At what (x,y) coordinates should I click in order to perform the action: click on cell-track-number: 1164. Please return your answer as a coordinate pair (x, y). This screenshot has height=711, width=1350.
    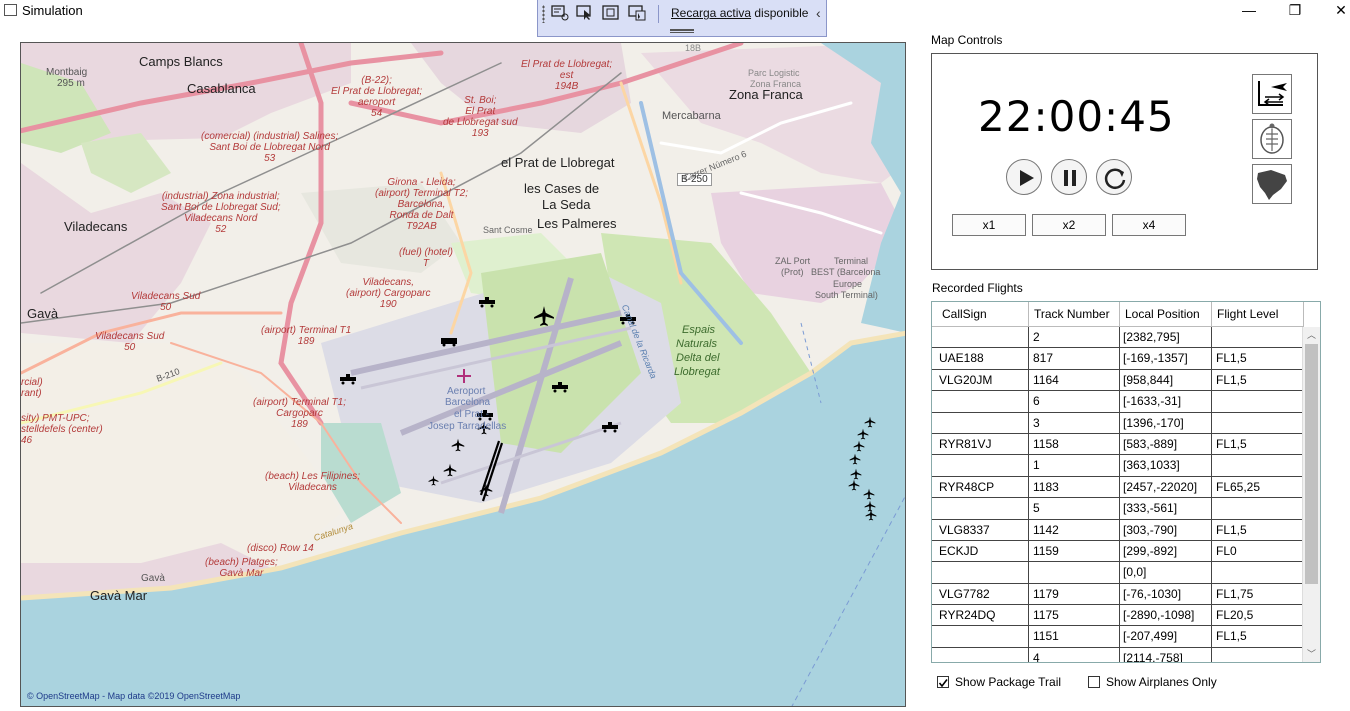
    Looking at the image, I should click on (1074, 380).